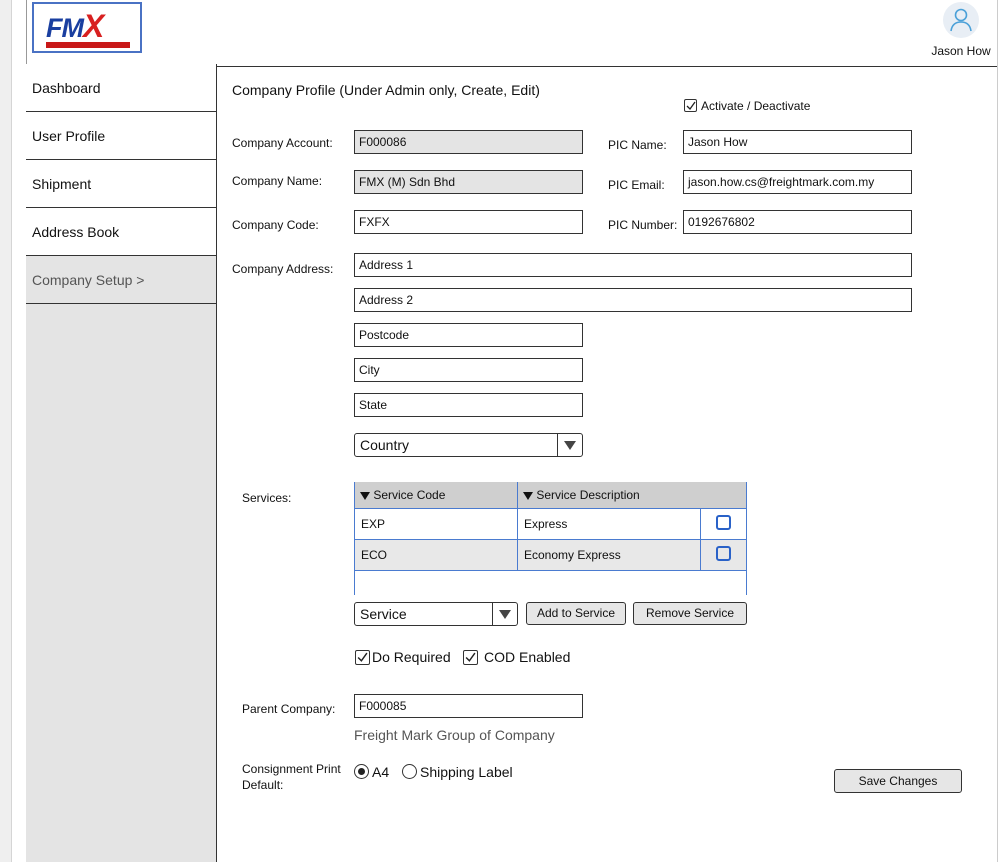 The image size is (1008, 862). What do you see at coordinates (961, 51) in the screenshot?
I see `user-name: Jason How` at bounding box center [961, 51].